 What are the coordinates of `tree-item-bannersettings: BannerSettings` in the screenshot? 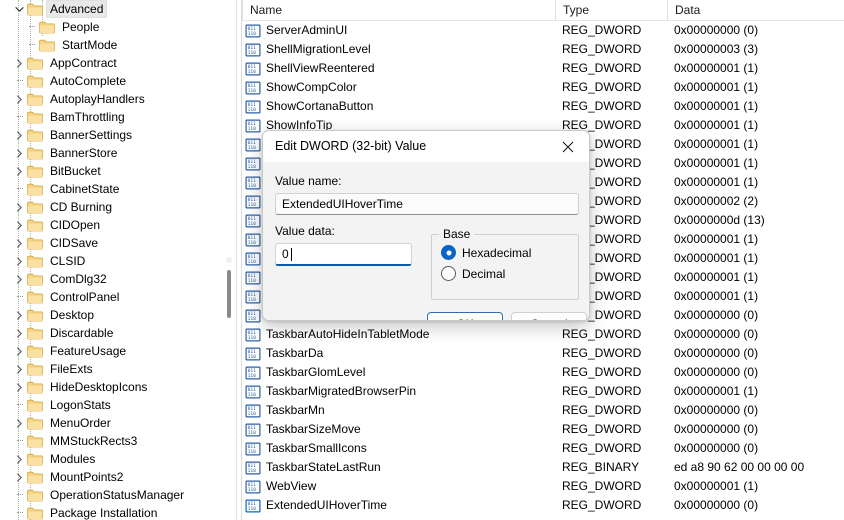 It's located at (118, 135).